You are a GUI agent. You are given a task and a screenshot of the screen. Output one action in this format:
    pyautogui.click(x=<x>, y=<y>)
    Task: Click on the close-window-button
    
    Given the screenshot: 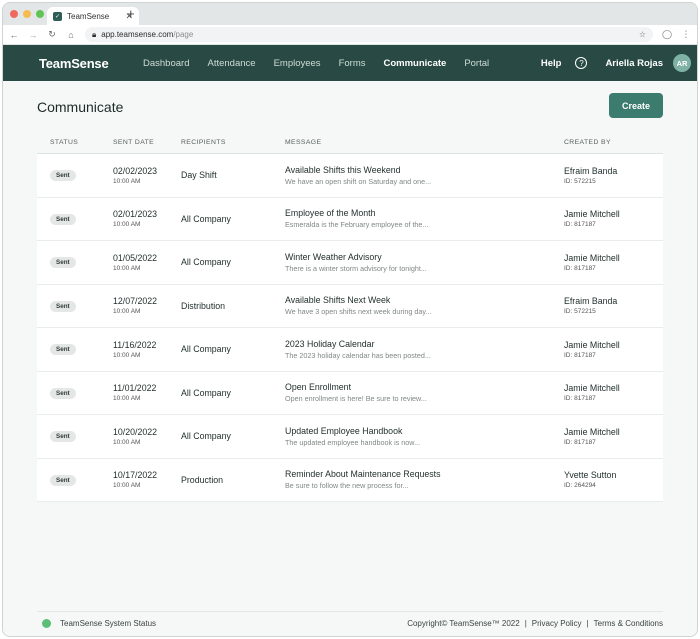 What is the action you would take?
    pyautogui.click(x=14, y=14)
    